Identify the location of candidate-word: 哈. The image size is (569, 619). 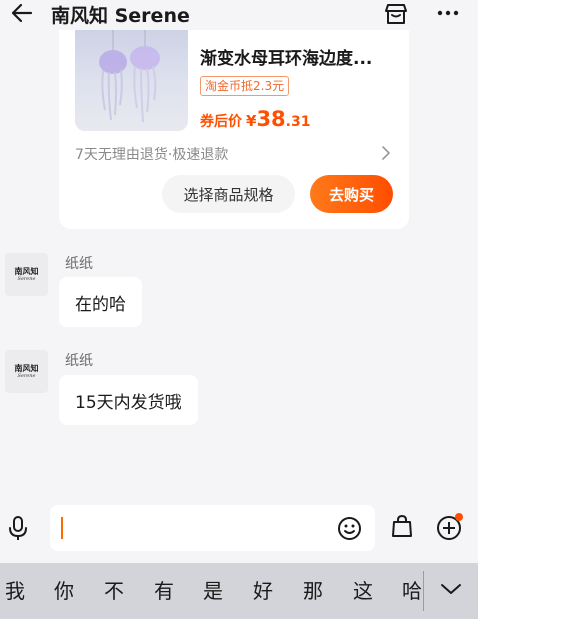
(412, 591).